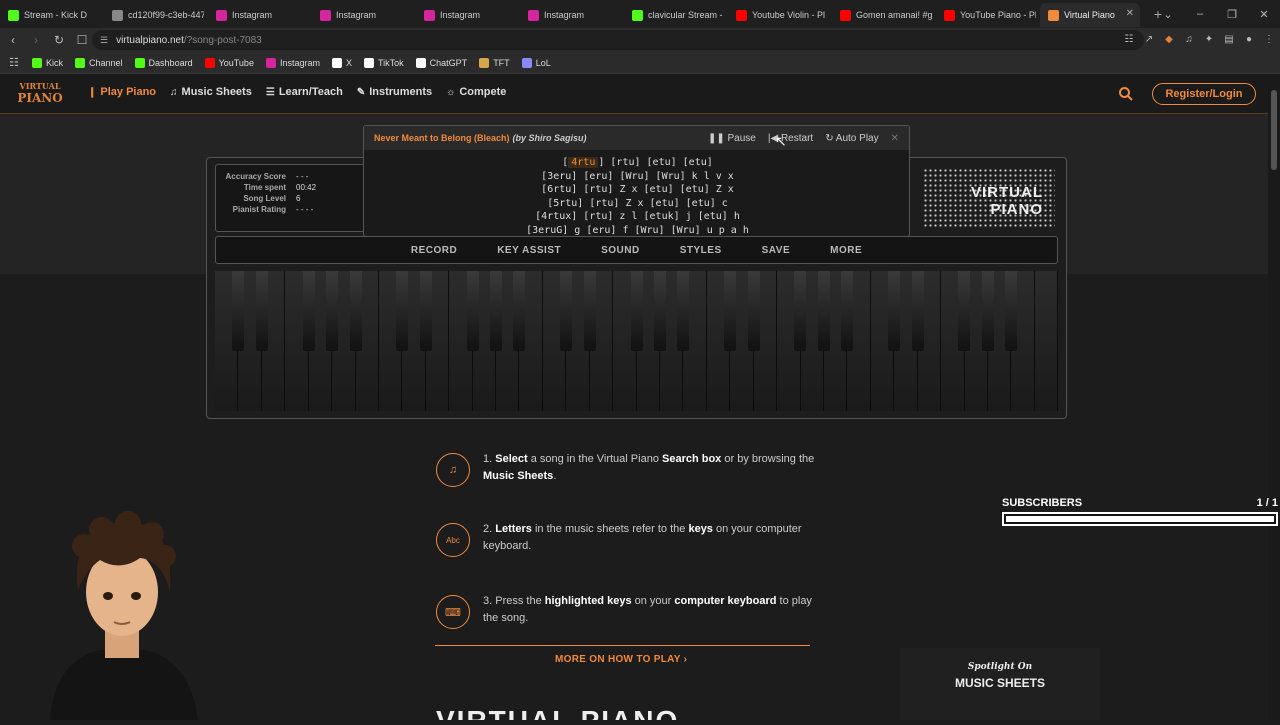  I want to click on window-controls: ⌄ – ❐ ✕, so click(1216, 14).